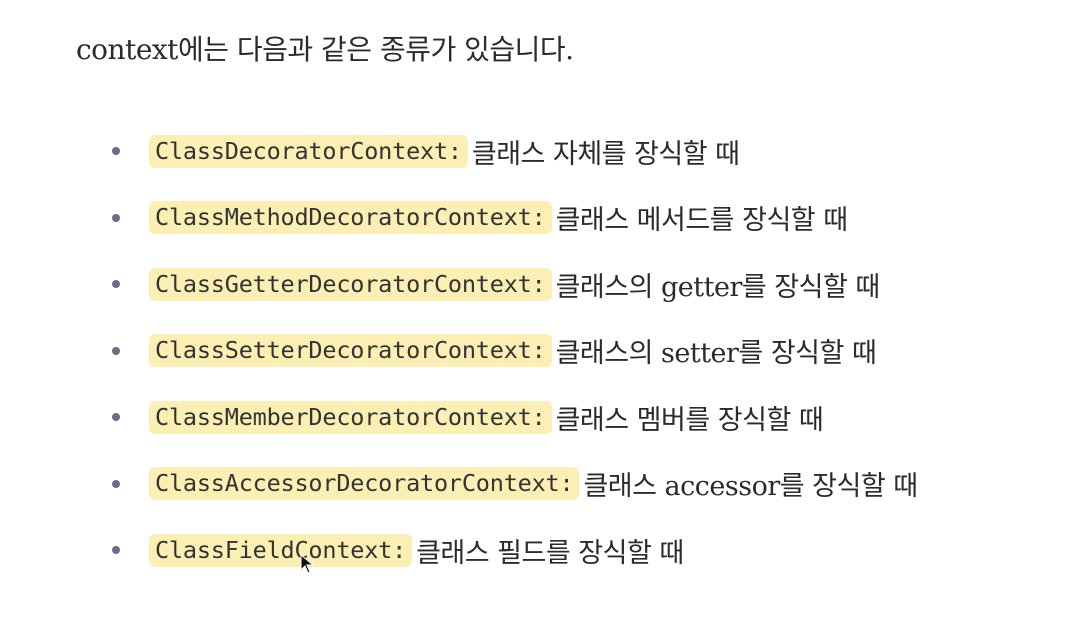 Image resolution: width=1066 pixels, height=636 pixels. I want to click on code-highlight: ClassGetterDecoratorContext:, so click(350, 284).